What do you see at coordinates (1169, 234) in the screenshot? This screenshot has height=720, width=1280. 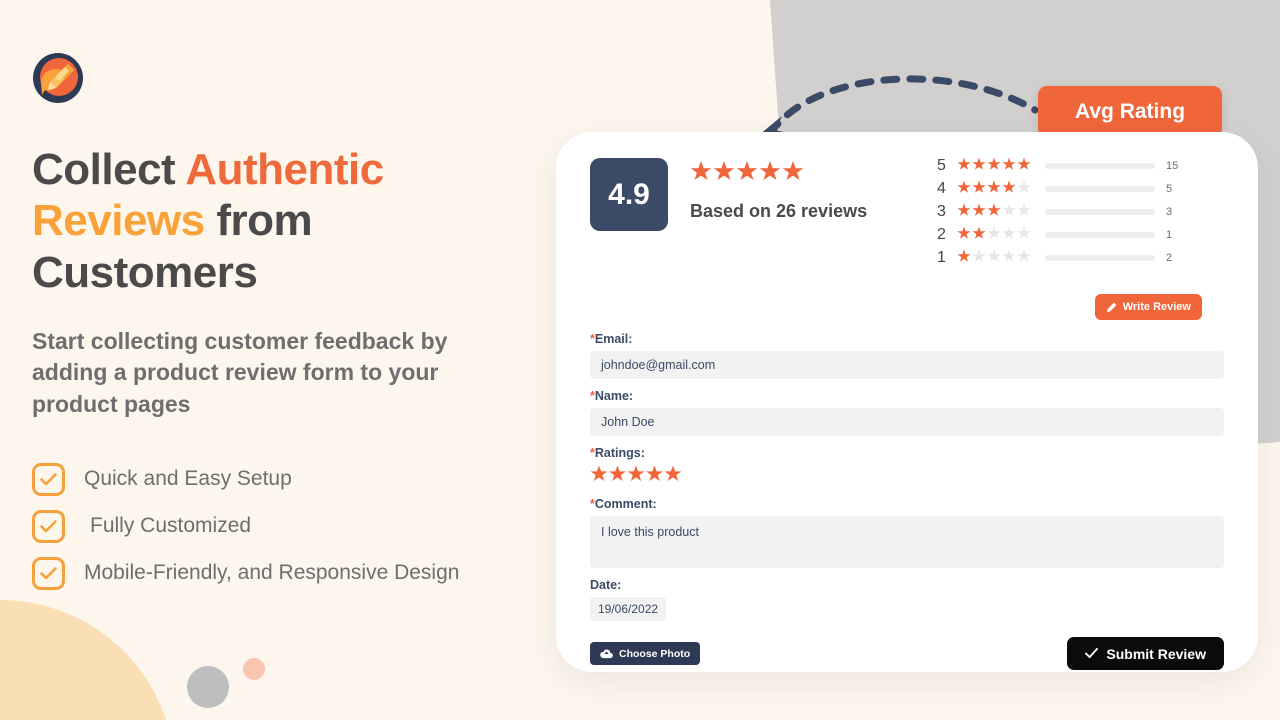 I see `rating-count: 1` at bounding box center [1169, 234].